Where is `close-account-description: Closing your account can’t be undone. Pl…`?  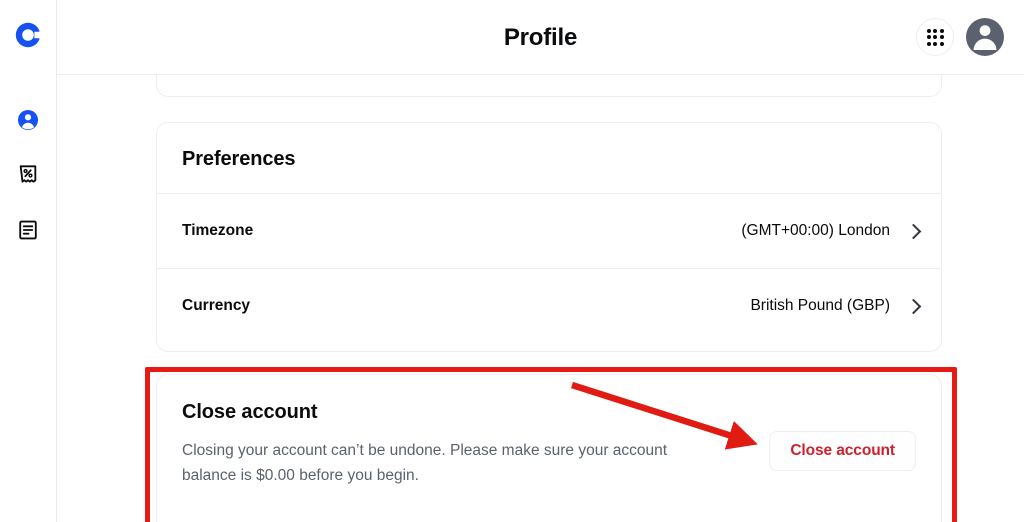 close-account-description: Closing your account can’t be undone. Pl… is located at coordinates (425, 463).